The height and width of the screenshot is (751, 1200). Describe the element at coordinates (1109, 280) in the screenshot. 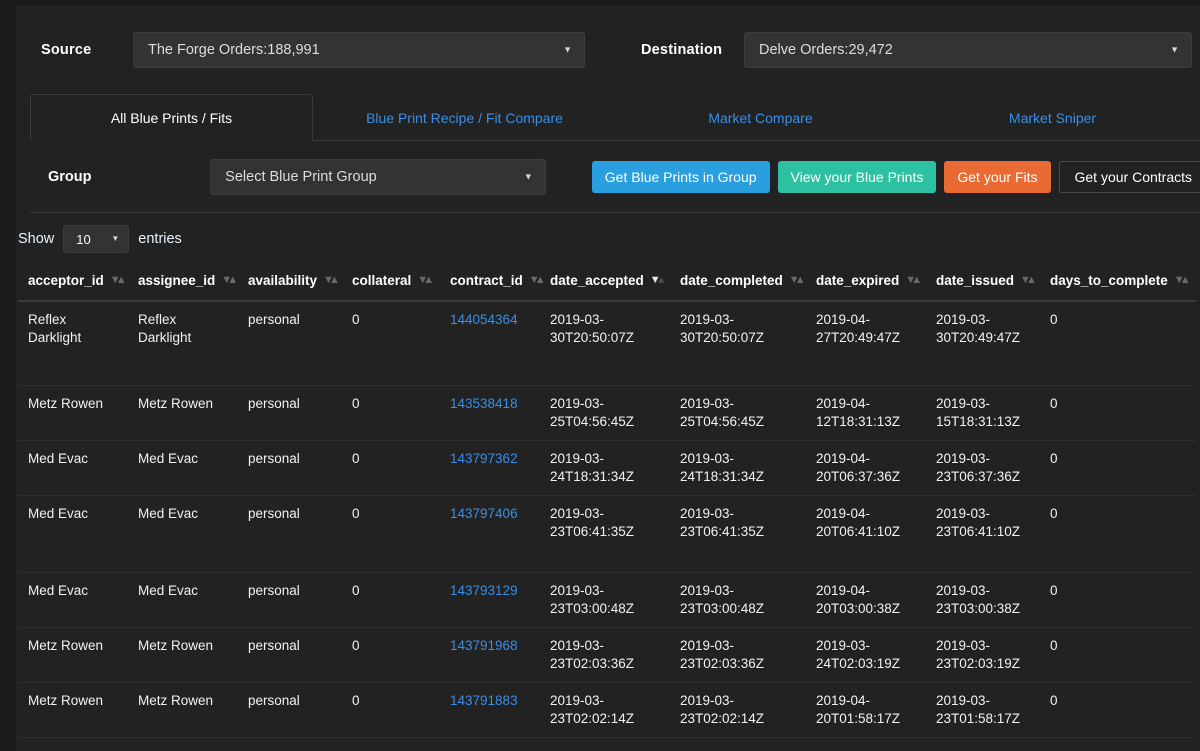

I see `column-header-label: days_to_complete` at that location.